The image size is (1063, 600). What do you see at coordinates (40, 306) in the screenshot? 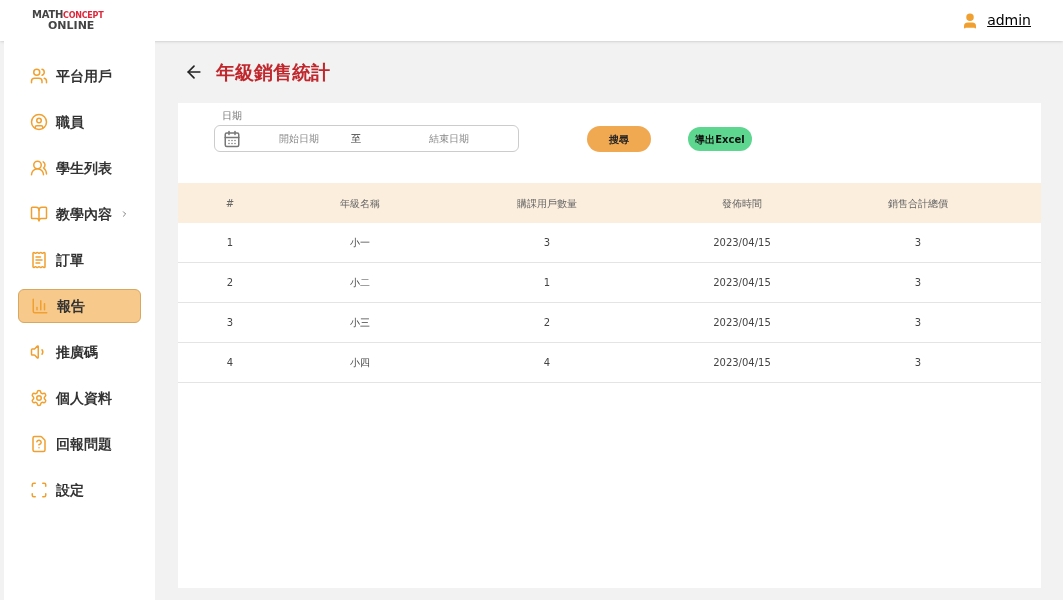
I see `bar-chart-icon` at bounding box center [40, 306].